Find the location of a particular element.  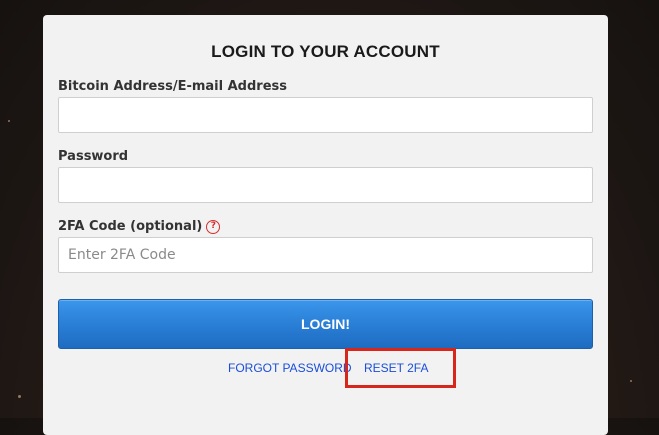

forgot-password-link: FORGOT PASSWORD is located at coordinates (290, 368).